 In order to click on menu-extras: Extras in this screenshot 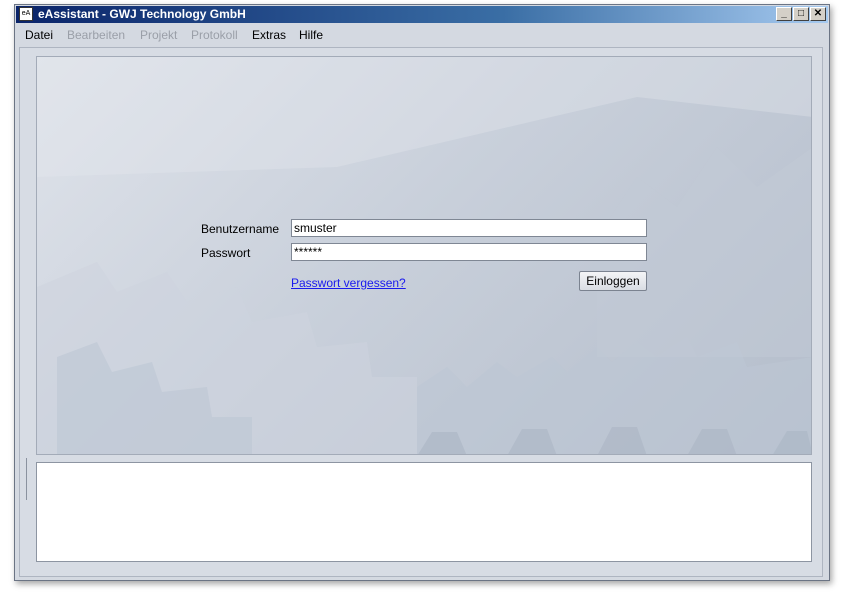, I will do `click(269, 35)`.